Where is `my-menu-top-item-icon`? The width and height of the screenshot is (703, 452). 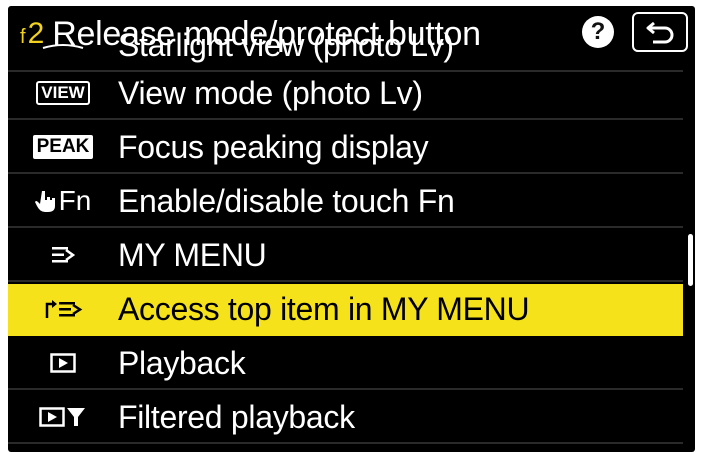
my-menu-top-item-icon is located at coordinates (63, 309).